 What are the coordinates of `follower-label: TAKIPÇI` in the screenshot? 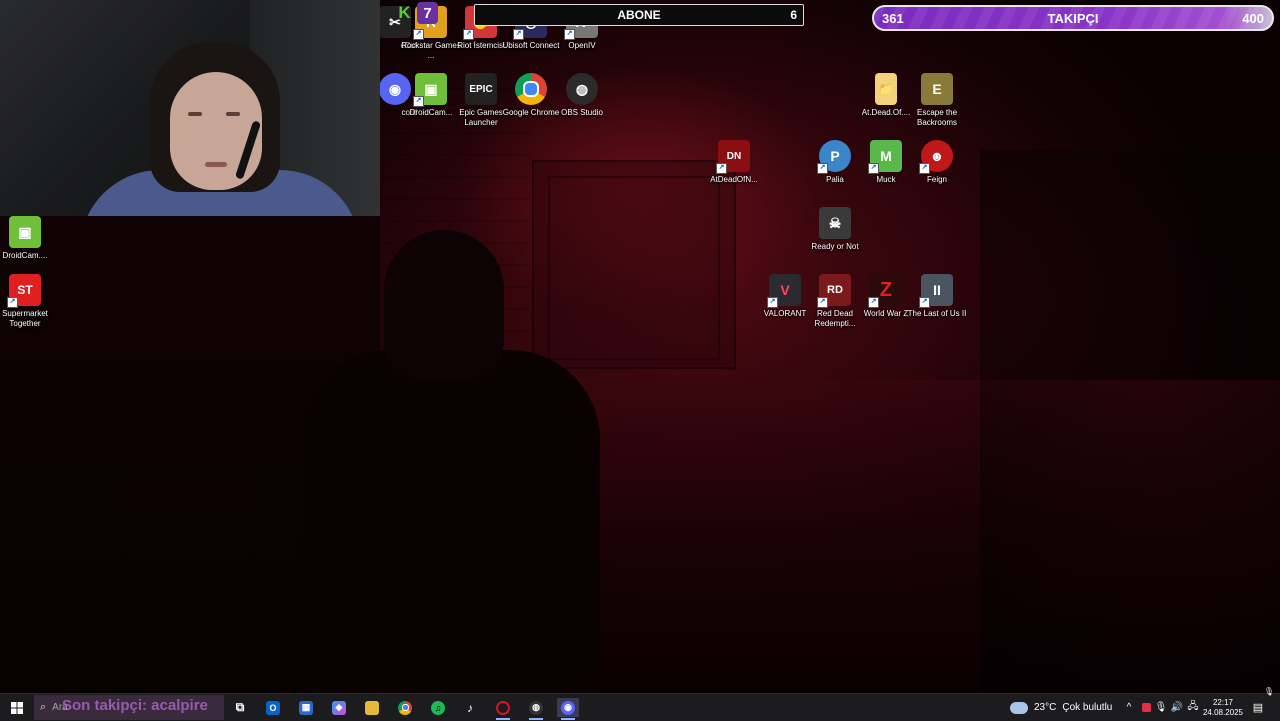 It's located at (1073, 18).